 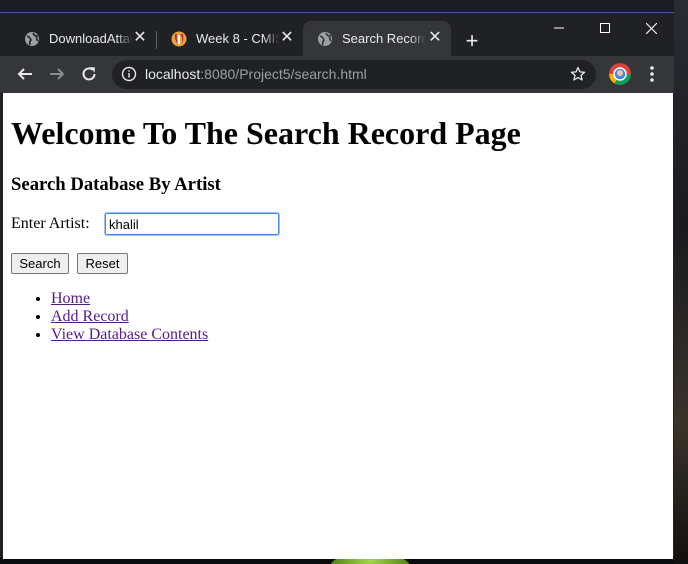 I want to click on forward-button, so click(x=57, y=74).